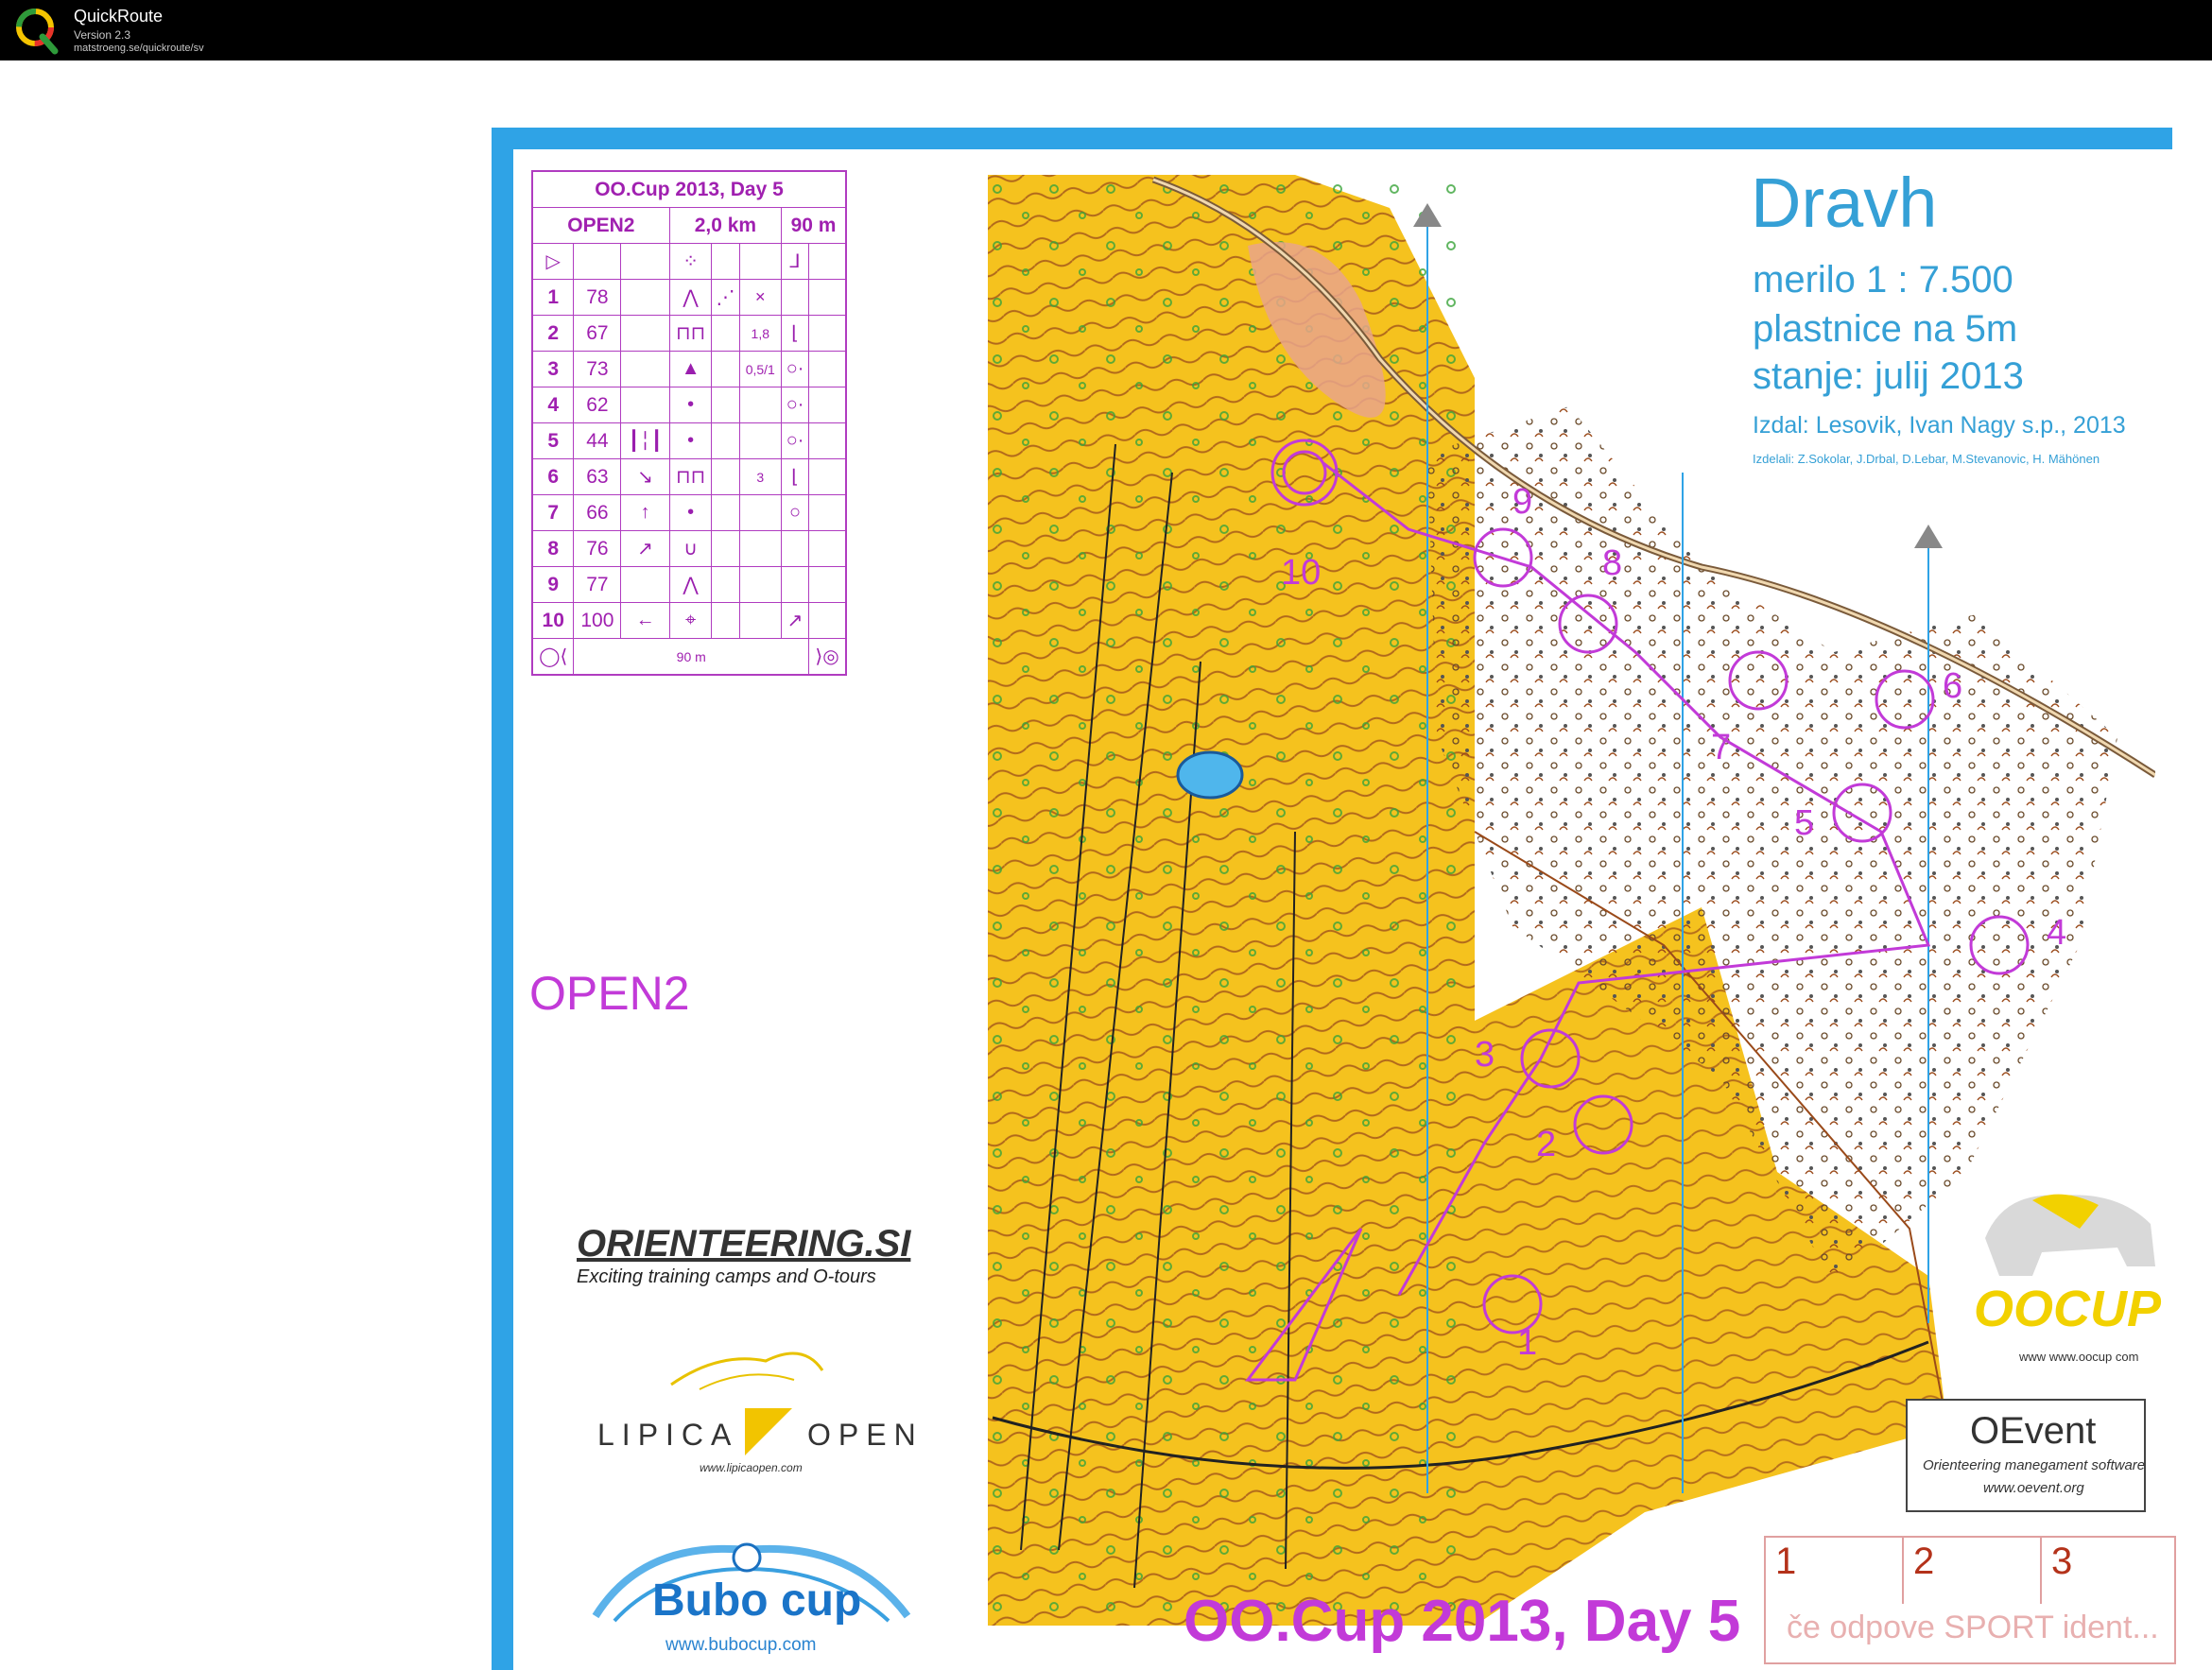  I want to click on control-row: 1 78 ⋀ ⋰ ✕, so click(689, 298).